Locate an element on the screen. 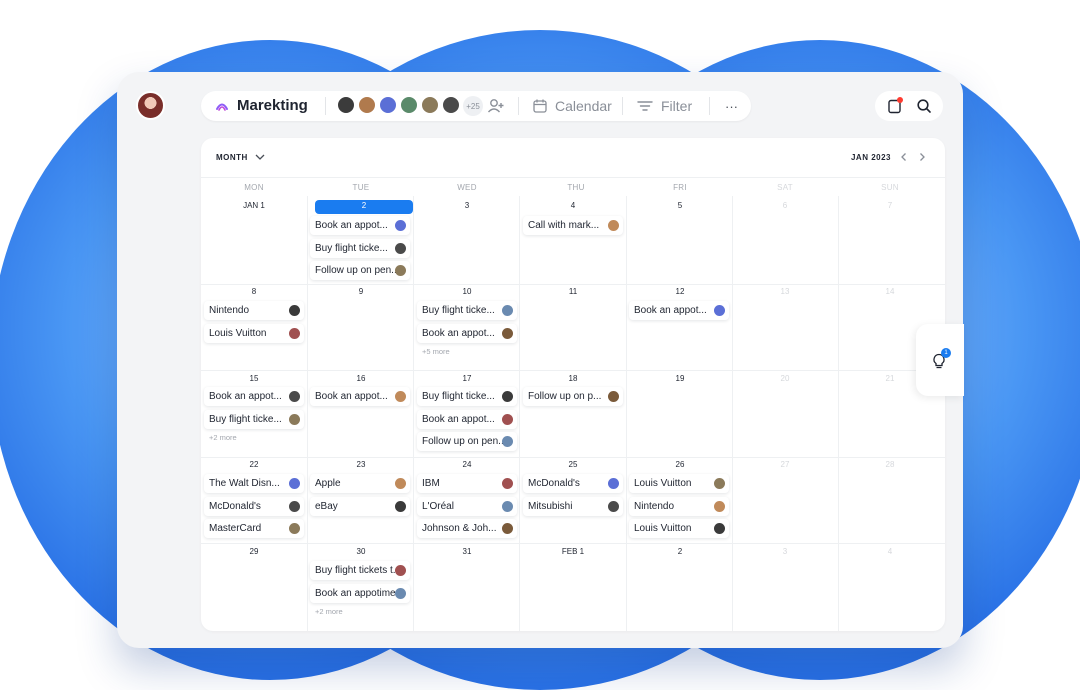 This screenshot has width=1080, height=690. chevron-left-icon is located at coordinates (904, 157).